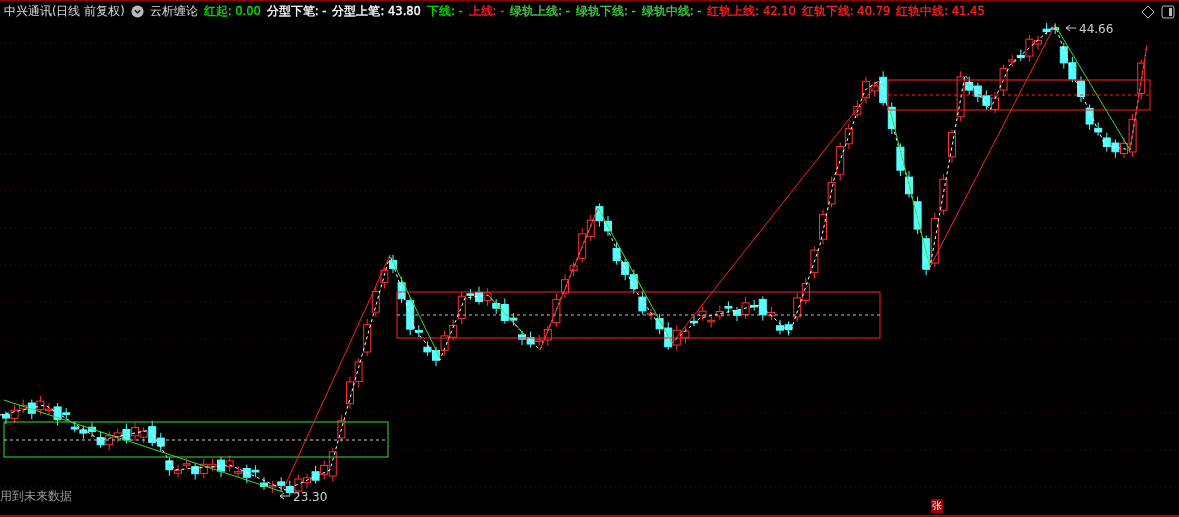 The height and width of the screenshot is (517, 1179). Describe the element at coordinates (1168, 11) in the screenshot. I see `panel-icon` at that location.